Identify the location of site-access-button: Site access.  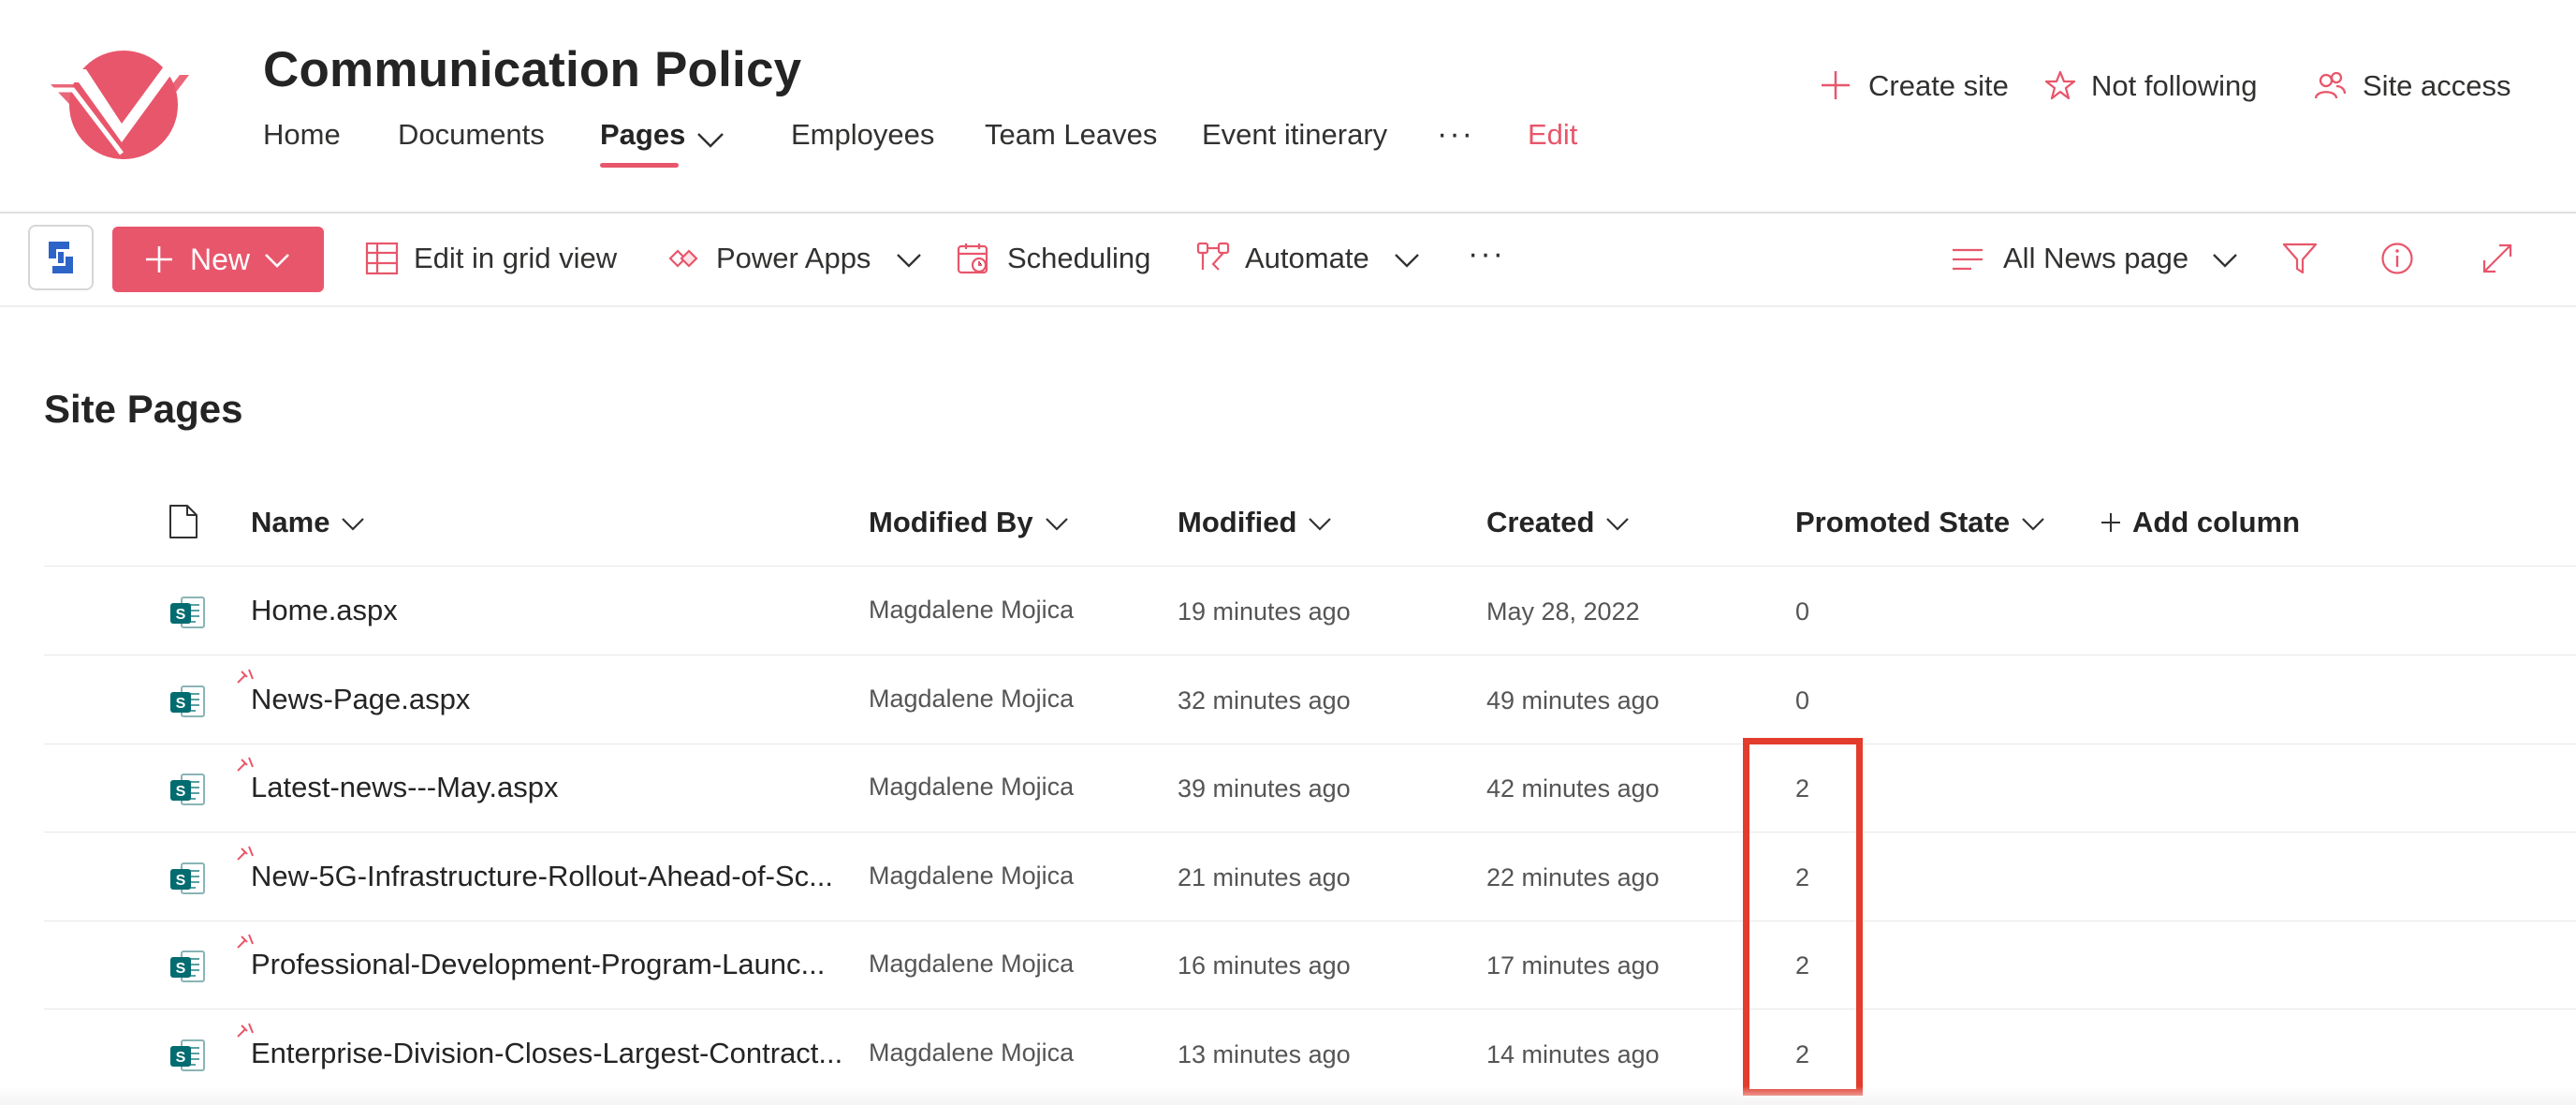
(2412, 86).